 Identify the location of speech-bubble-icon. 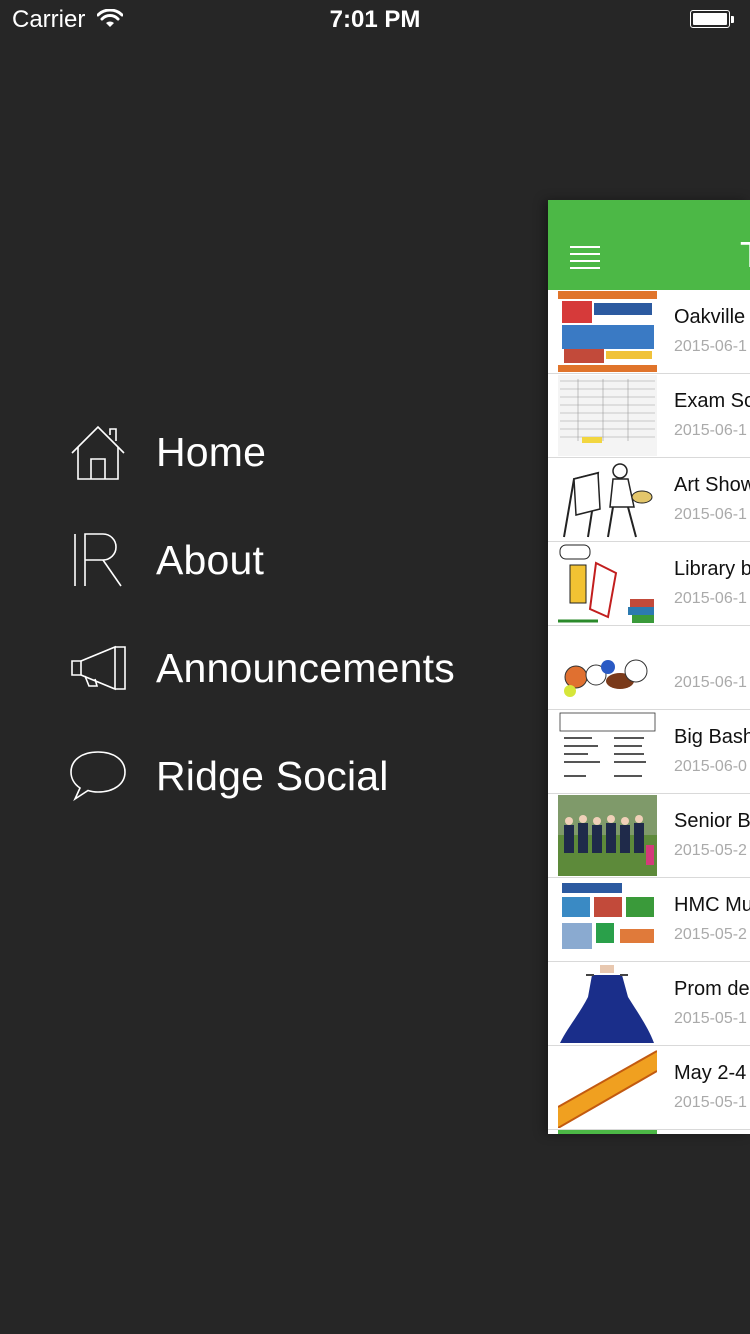
(98, 776).